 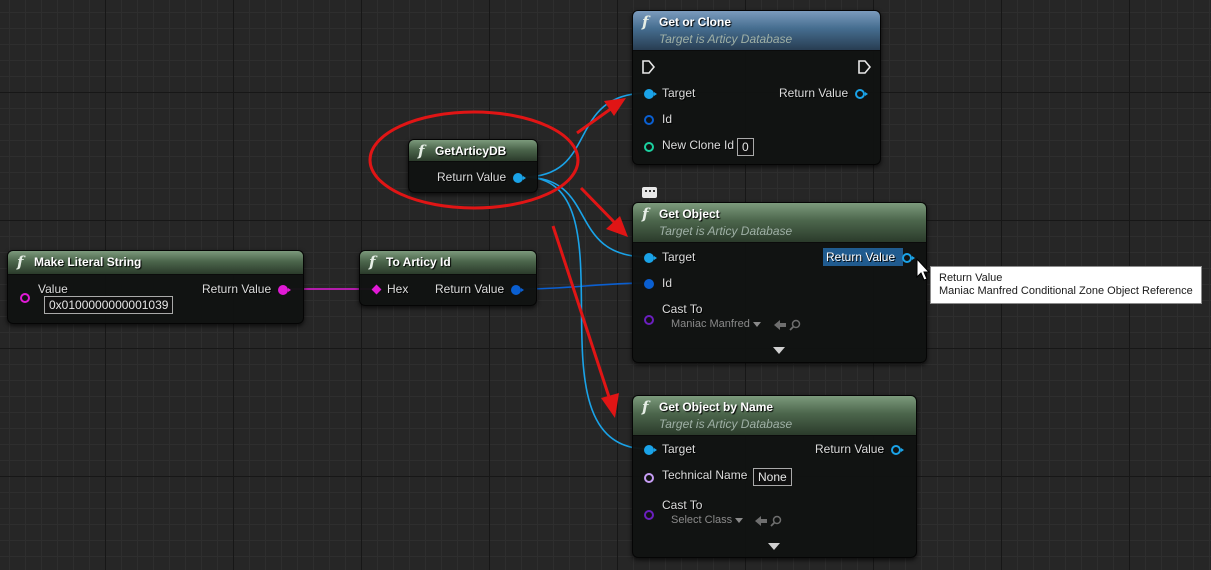 What do you see at coordinates (473, 166) in the screenshot?
I see `node-get-articy-db: f GetArticyDB Return Value` at bounding box center [473, 166].